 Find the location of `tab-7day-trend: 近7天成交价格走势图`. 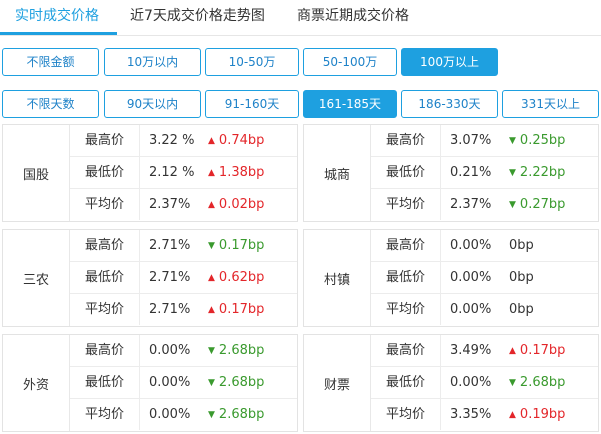

tab-7day-trend: 近7天成交价格走势图 is located at coordinates (197, 17).